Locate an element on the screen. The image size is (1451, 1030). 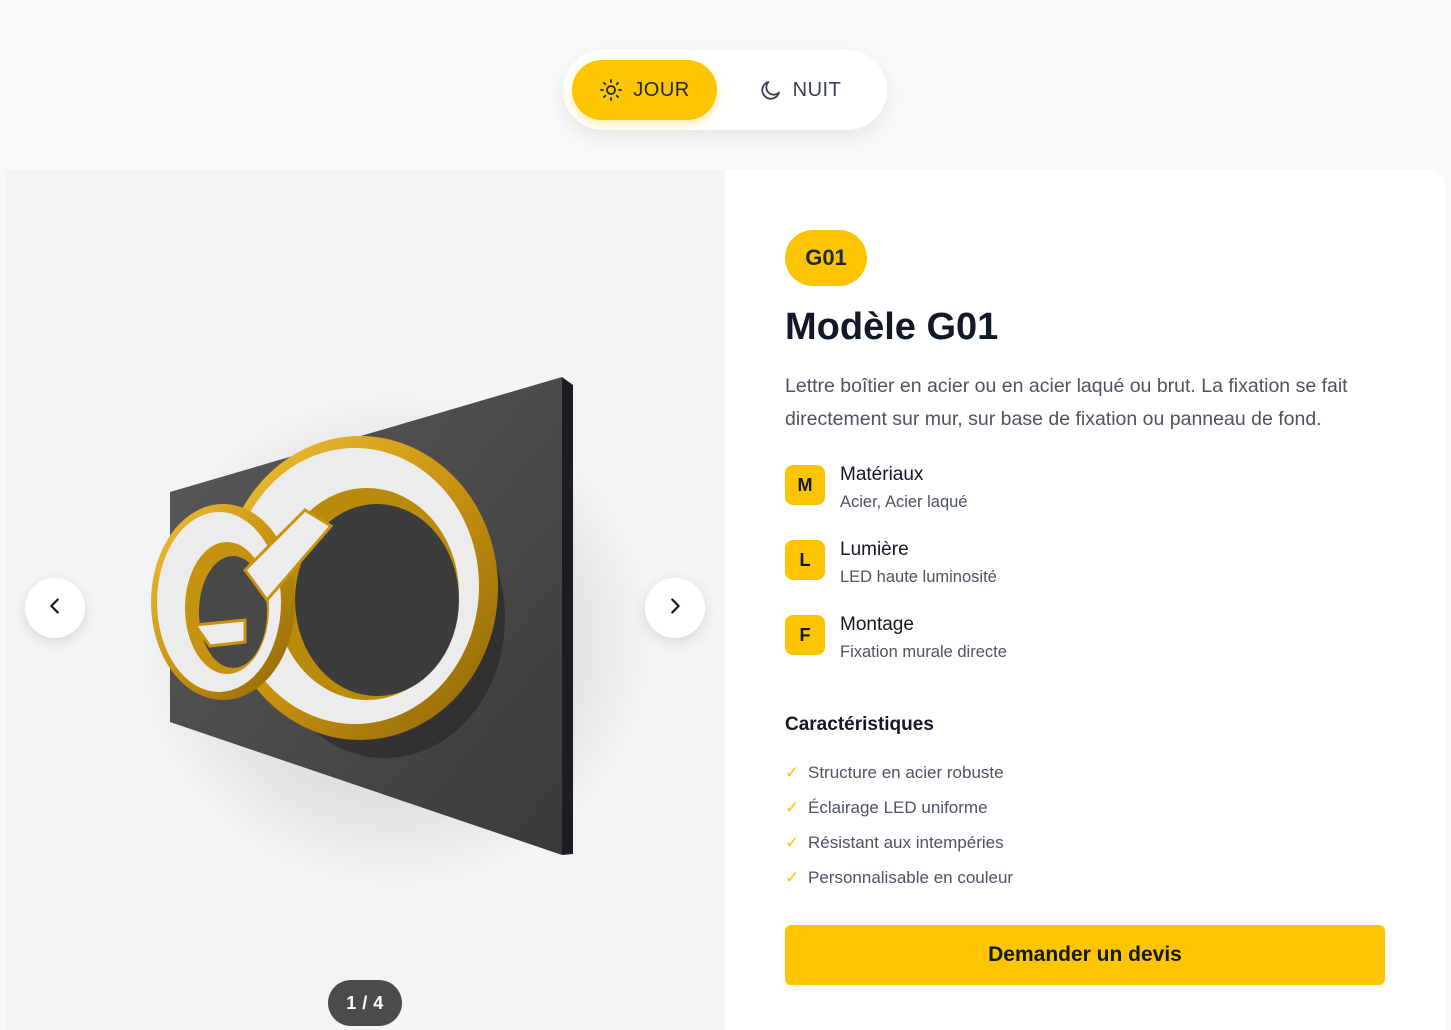
list-item: ✓ Éclairage LED uniforme is located at coordinates (899, 807).